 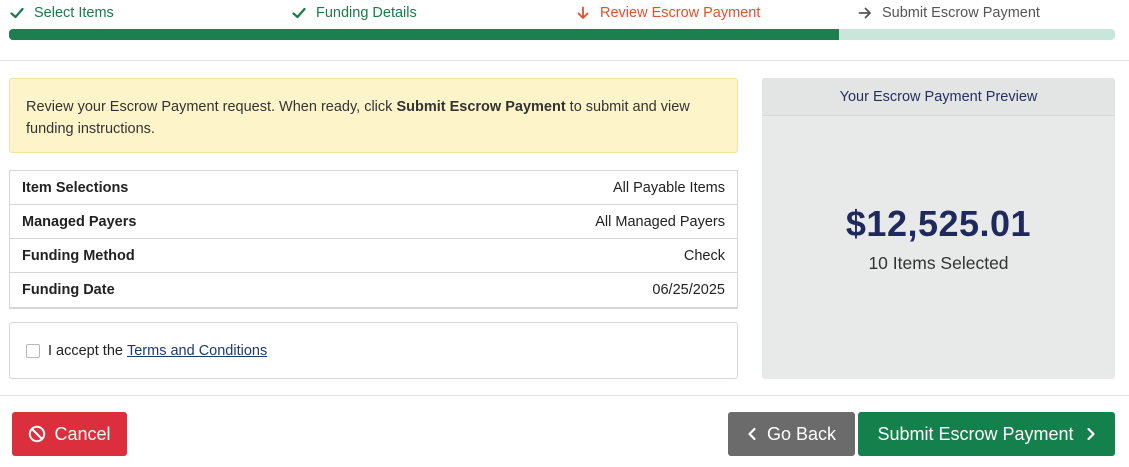 What do you see at coordinates (864, 13) in the screenshot?
I see `arrow-right-icon` at bounding box center [864, 13].